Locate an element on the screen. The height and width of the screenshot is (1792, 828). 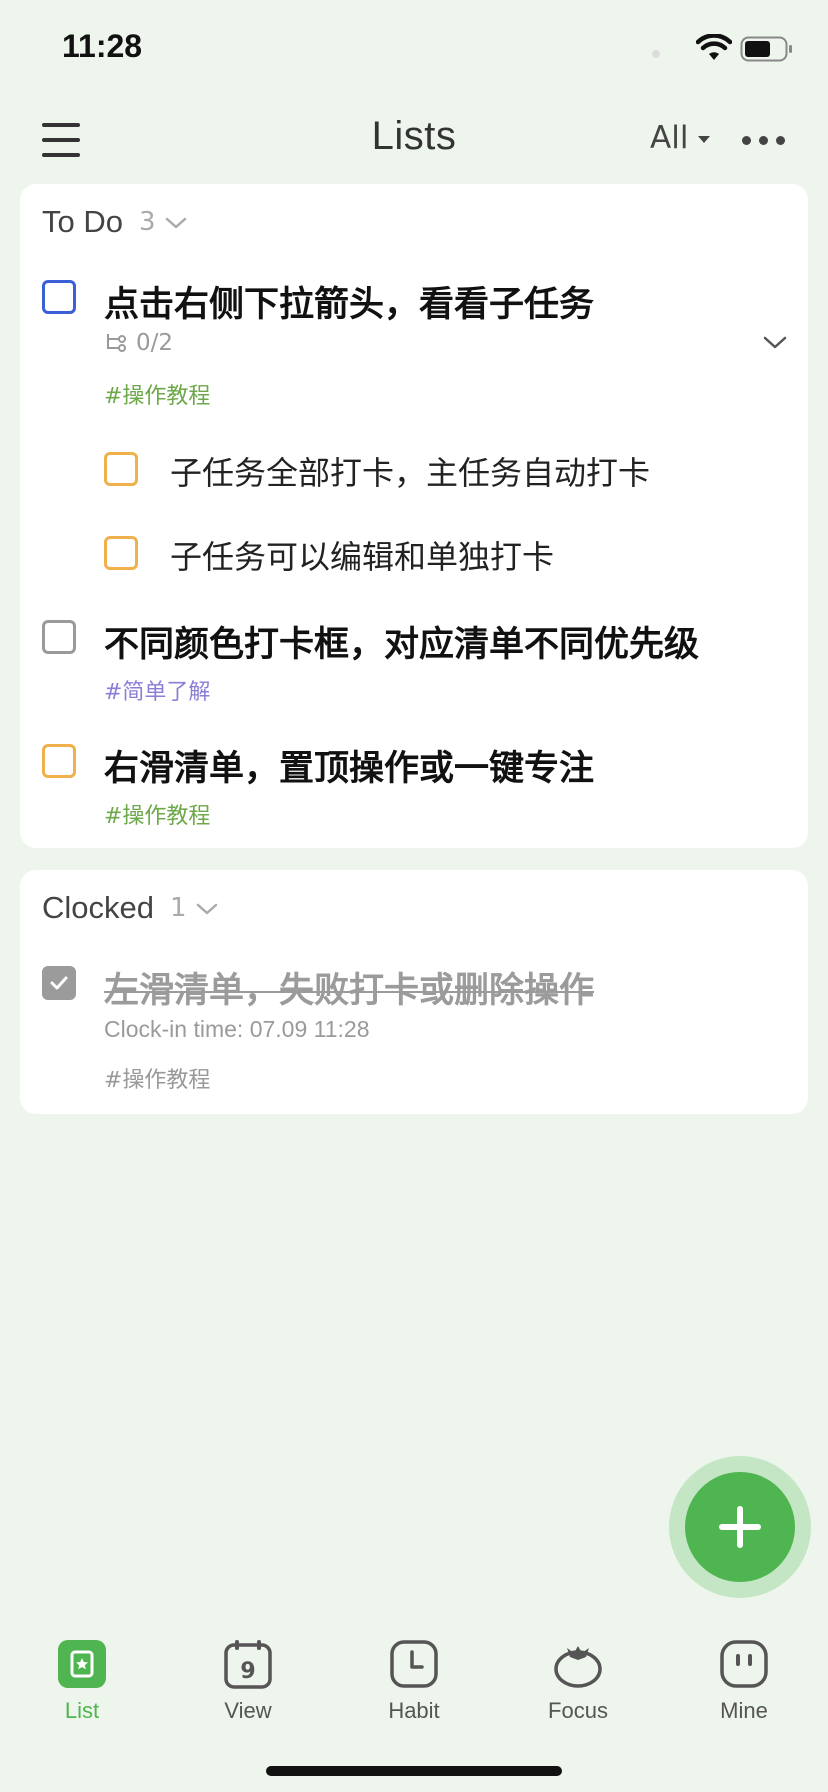
plus-icon is located at coordinates (740, 1527).